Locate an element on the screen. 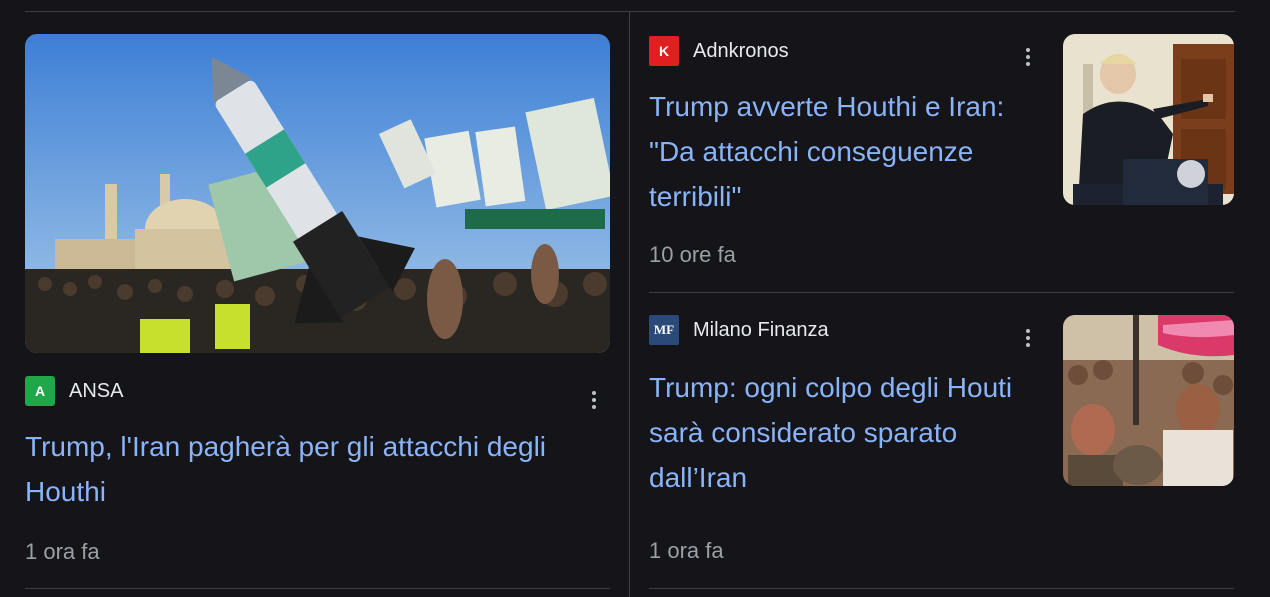  source-row: K Adnkronos is located at coordinates (719, 51).